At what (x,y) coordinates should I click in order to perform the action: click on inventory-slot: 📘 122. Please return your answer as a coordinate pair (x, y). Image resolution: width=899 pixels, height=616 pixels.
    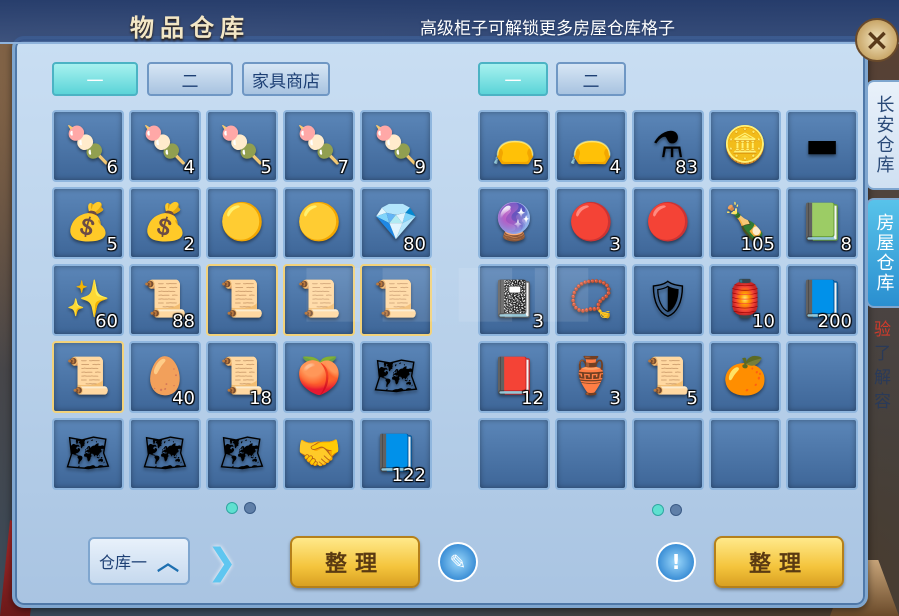
    Looking at the image, I should click on (396, 454).